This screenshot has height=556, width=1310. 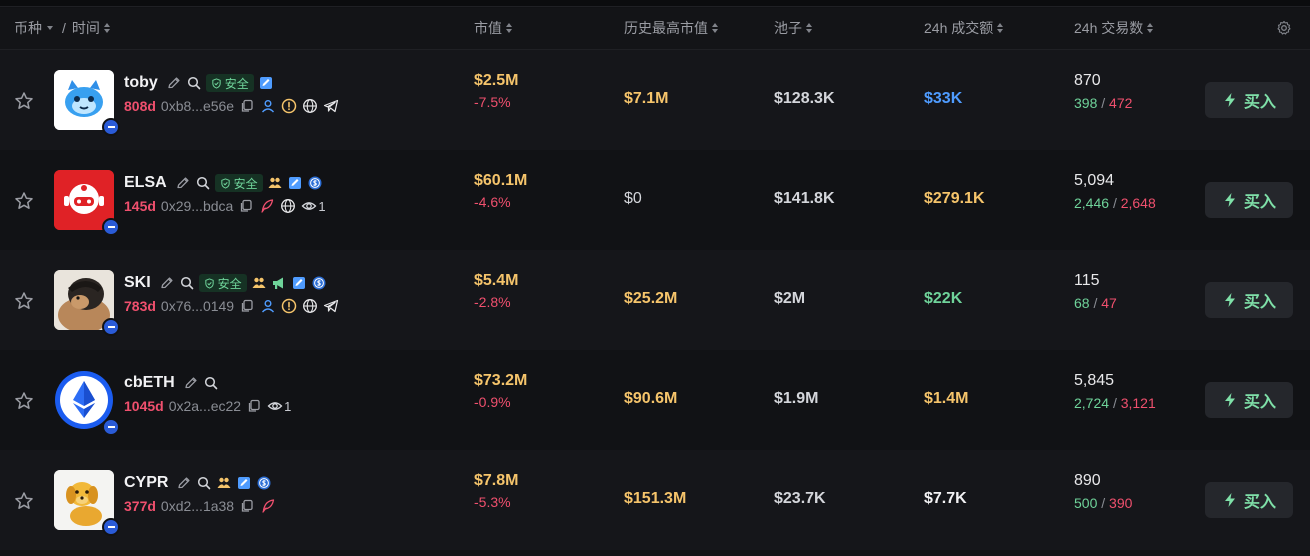 What do you see at coordinates (149, 383) in the screenshot?
I see `token-name: cbETH` at bounding box center [149, 383].